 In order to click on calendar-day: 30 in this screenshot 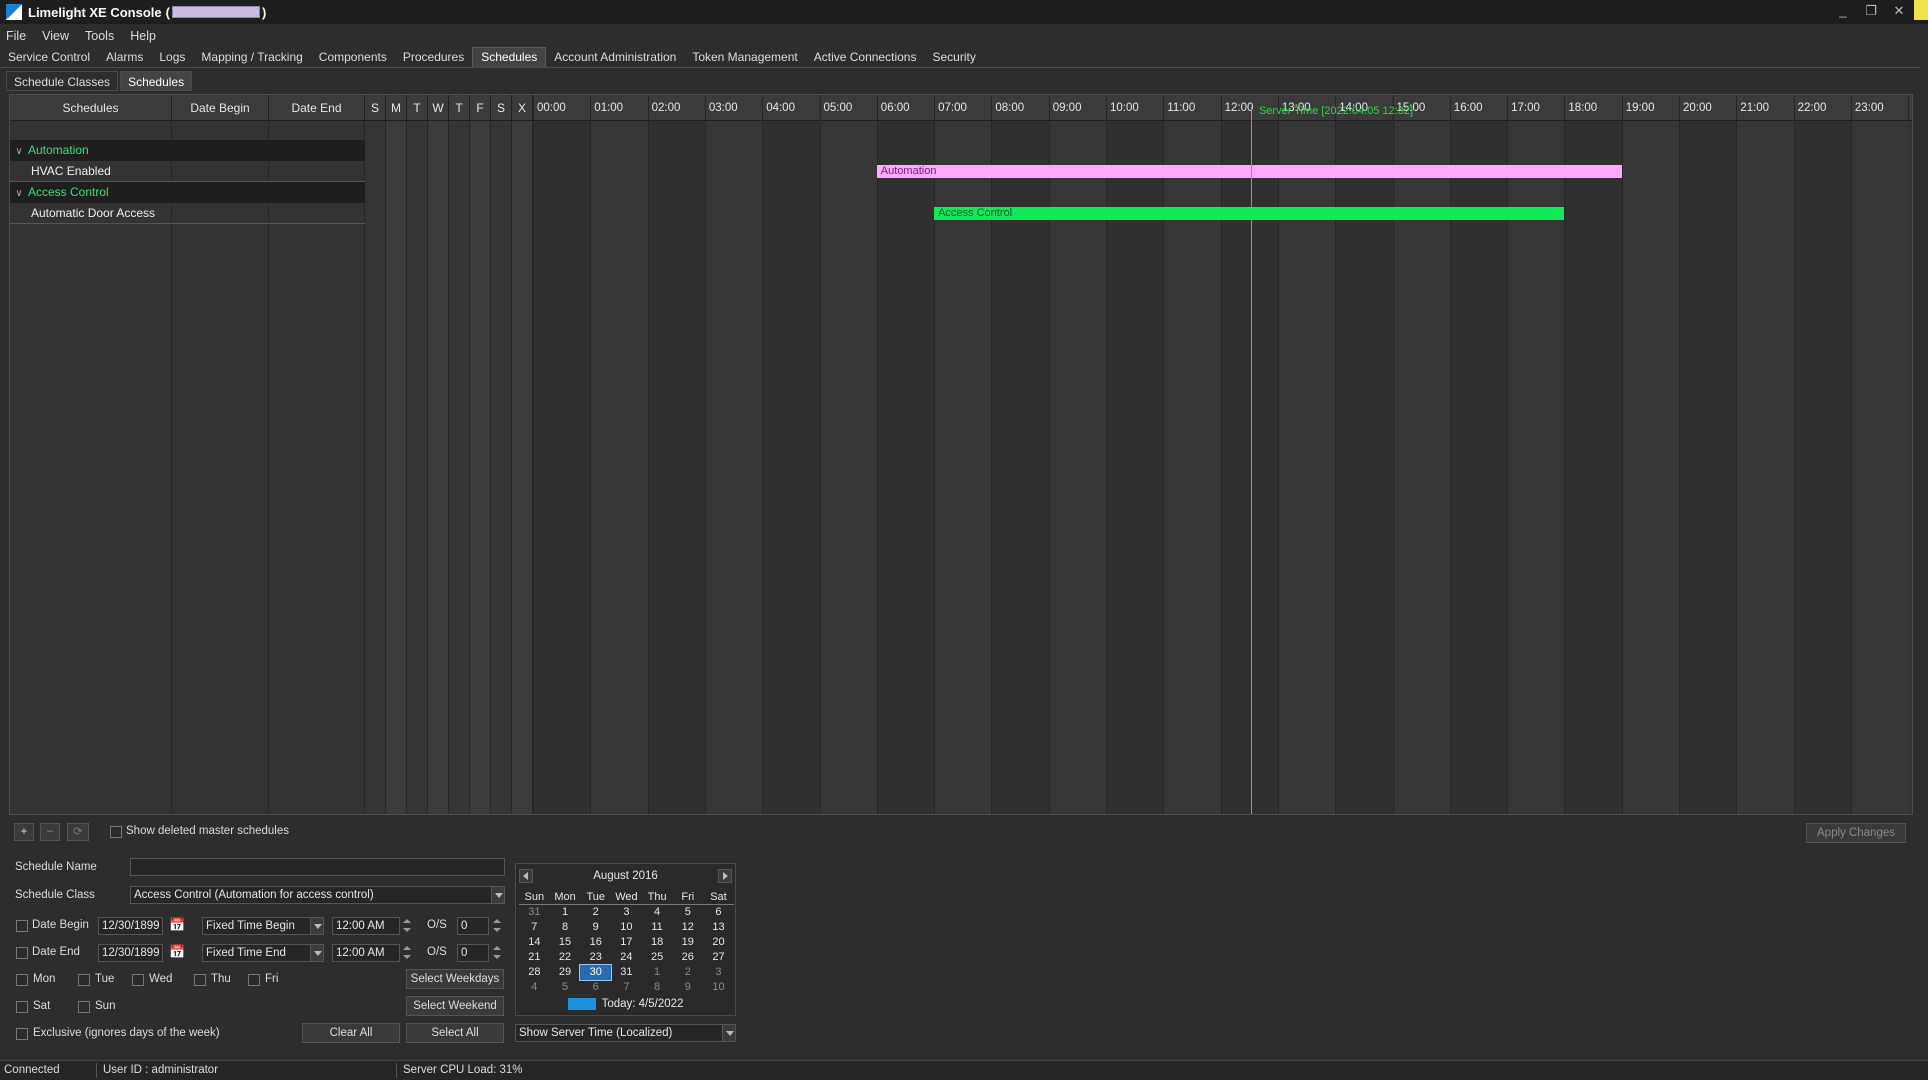, I will do `click(596, 972)`.